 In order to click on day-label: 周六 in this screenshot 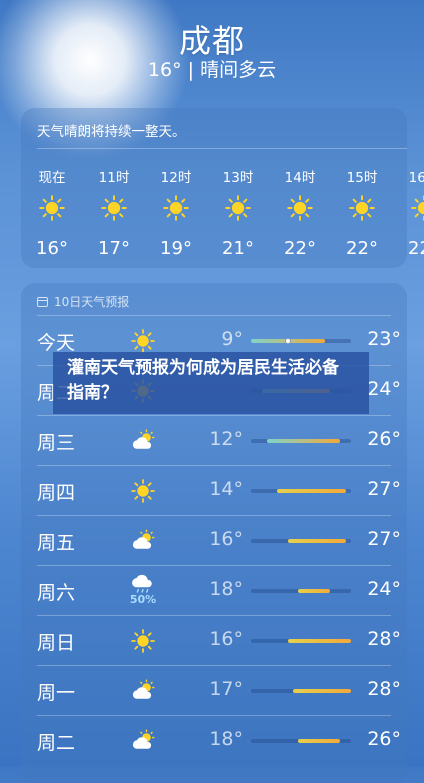, I will do `click(56, 593)`.